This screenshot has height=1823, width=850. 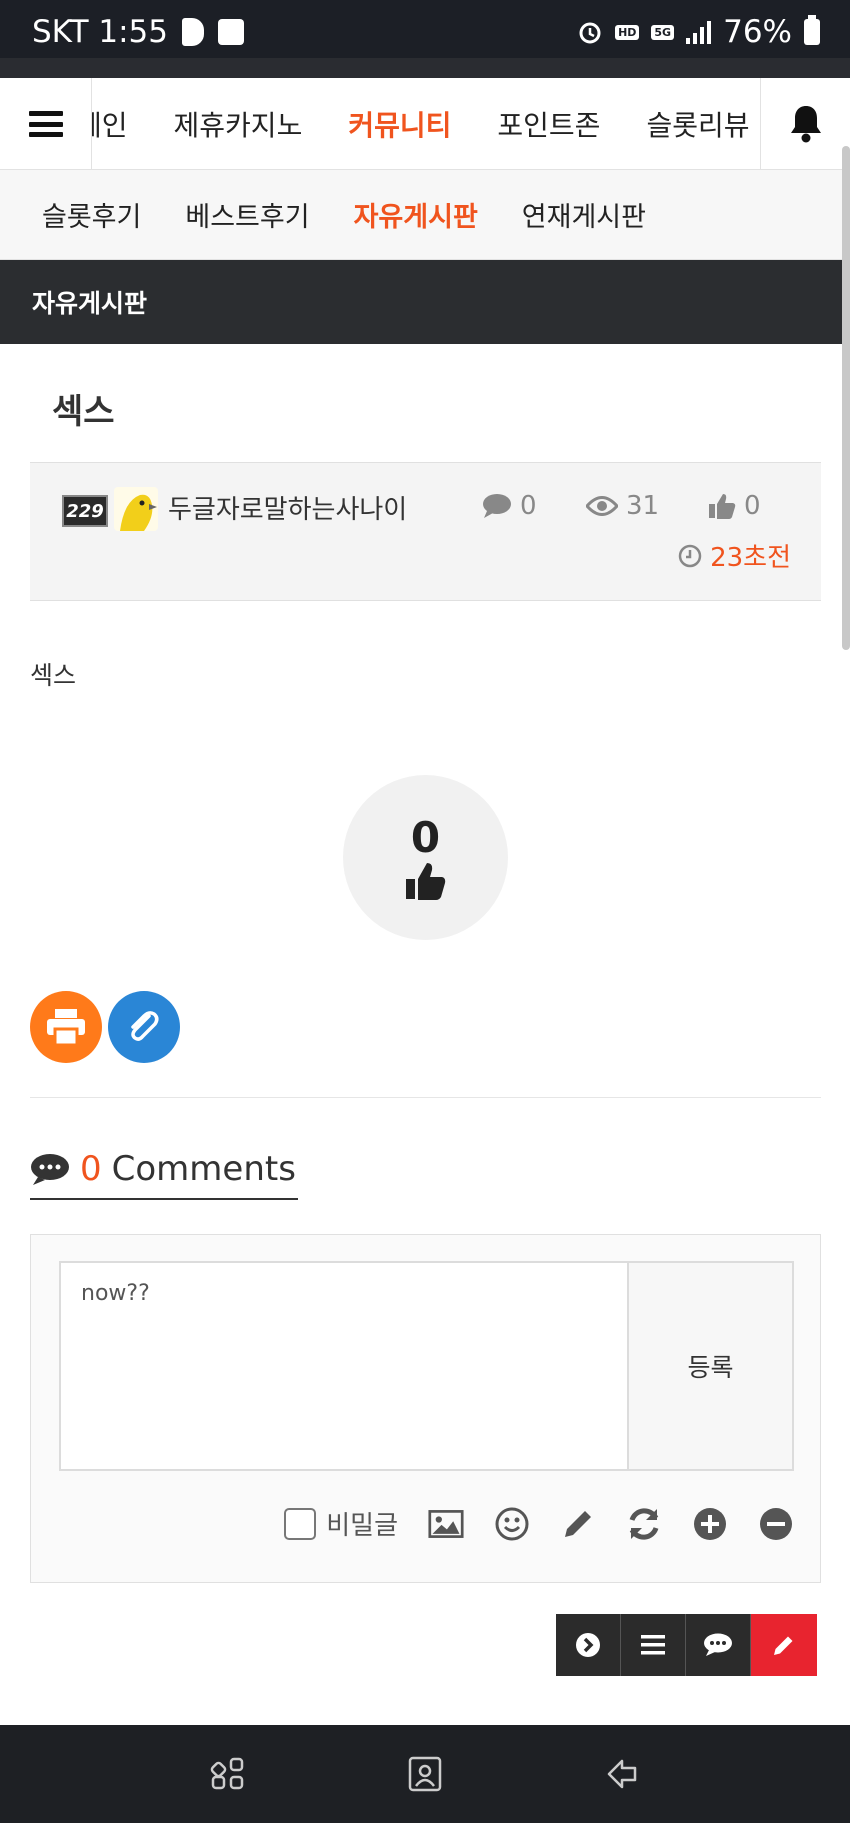 What do you see at coordinates (539, 1523) in the screenshot?
I see `comment-toolbar: 비밀글` at bounding box center [539, 1523].